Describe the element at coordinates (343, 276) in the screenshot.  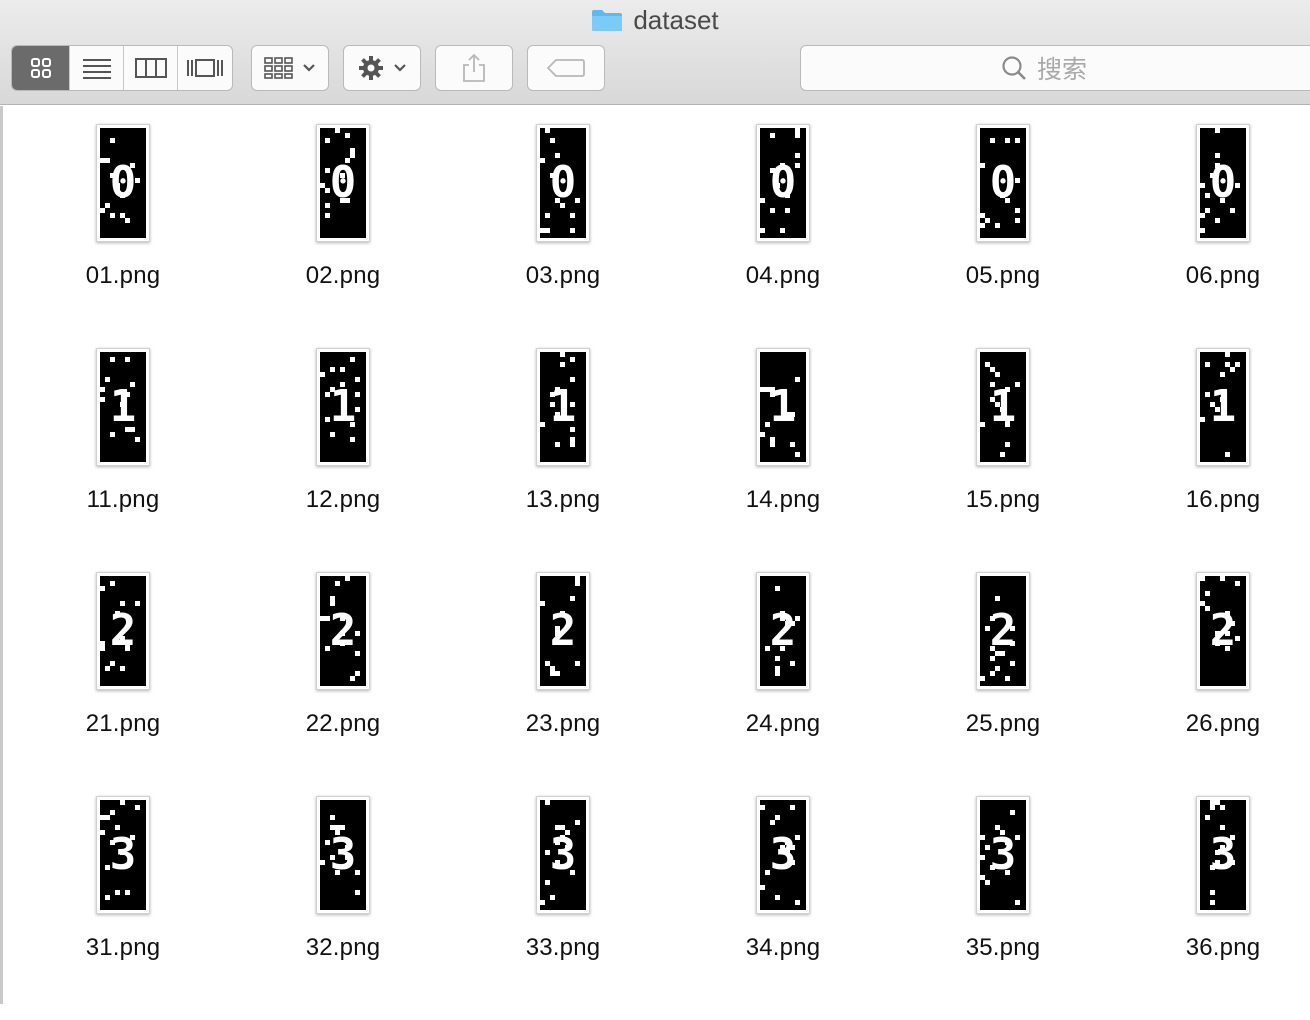
I see `file-name: 02.png` at that location.